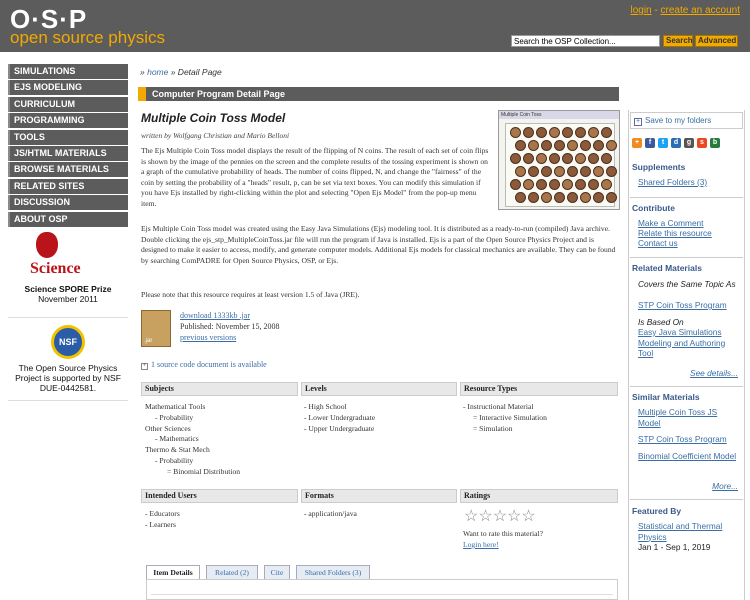 The height and width of the screenshot is (600, 750). Describe the element at coordinates (156, 328) in the screenshot. I see `jar-file-icon: .jar` at that location.